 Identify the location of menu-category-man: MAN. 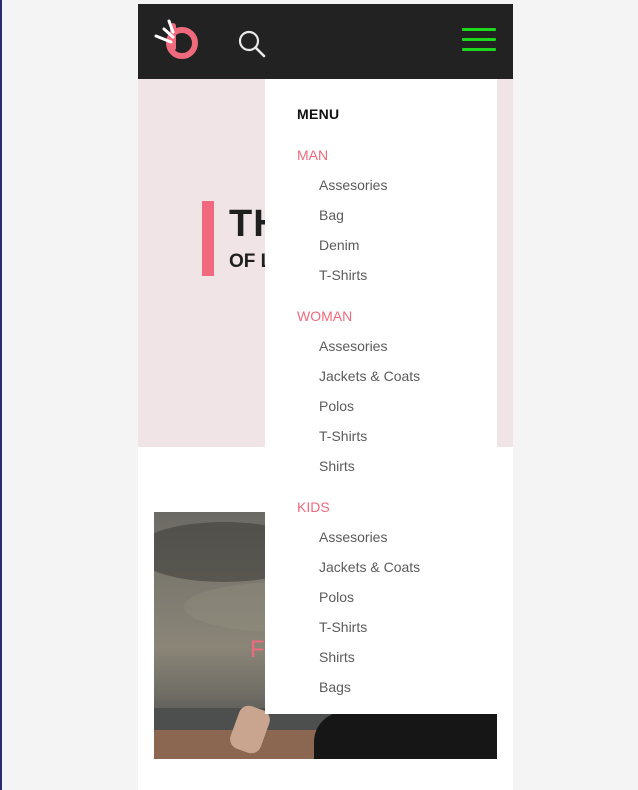
(312, 155).